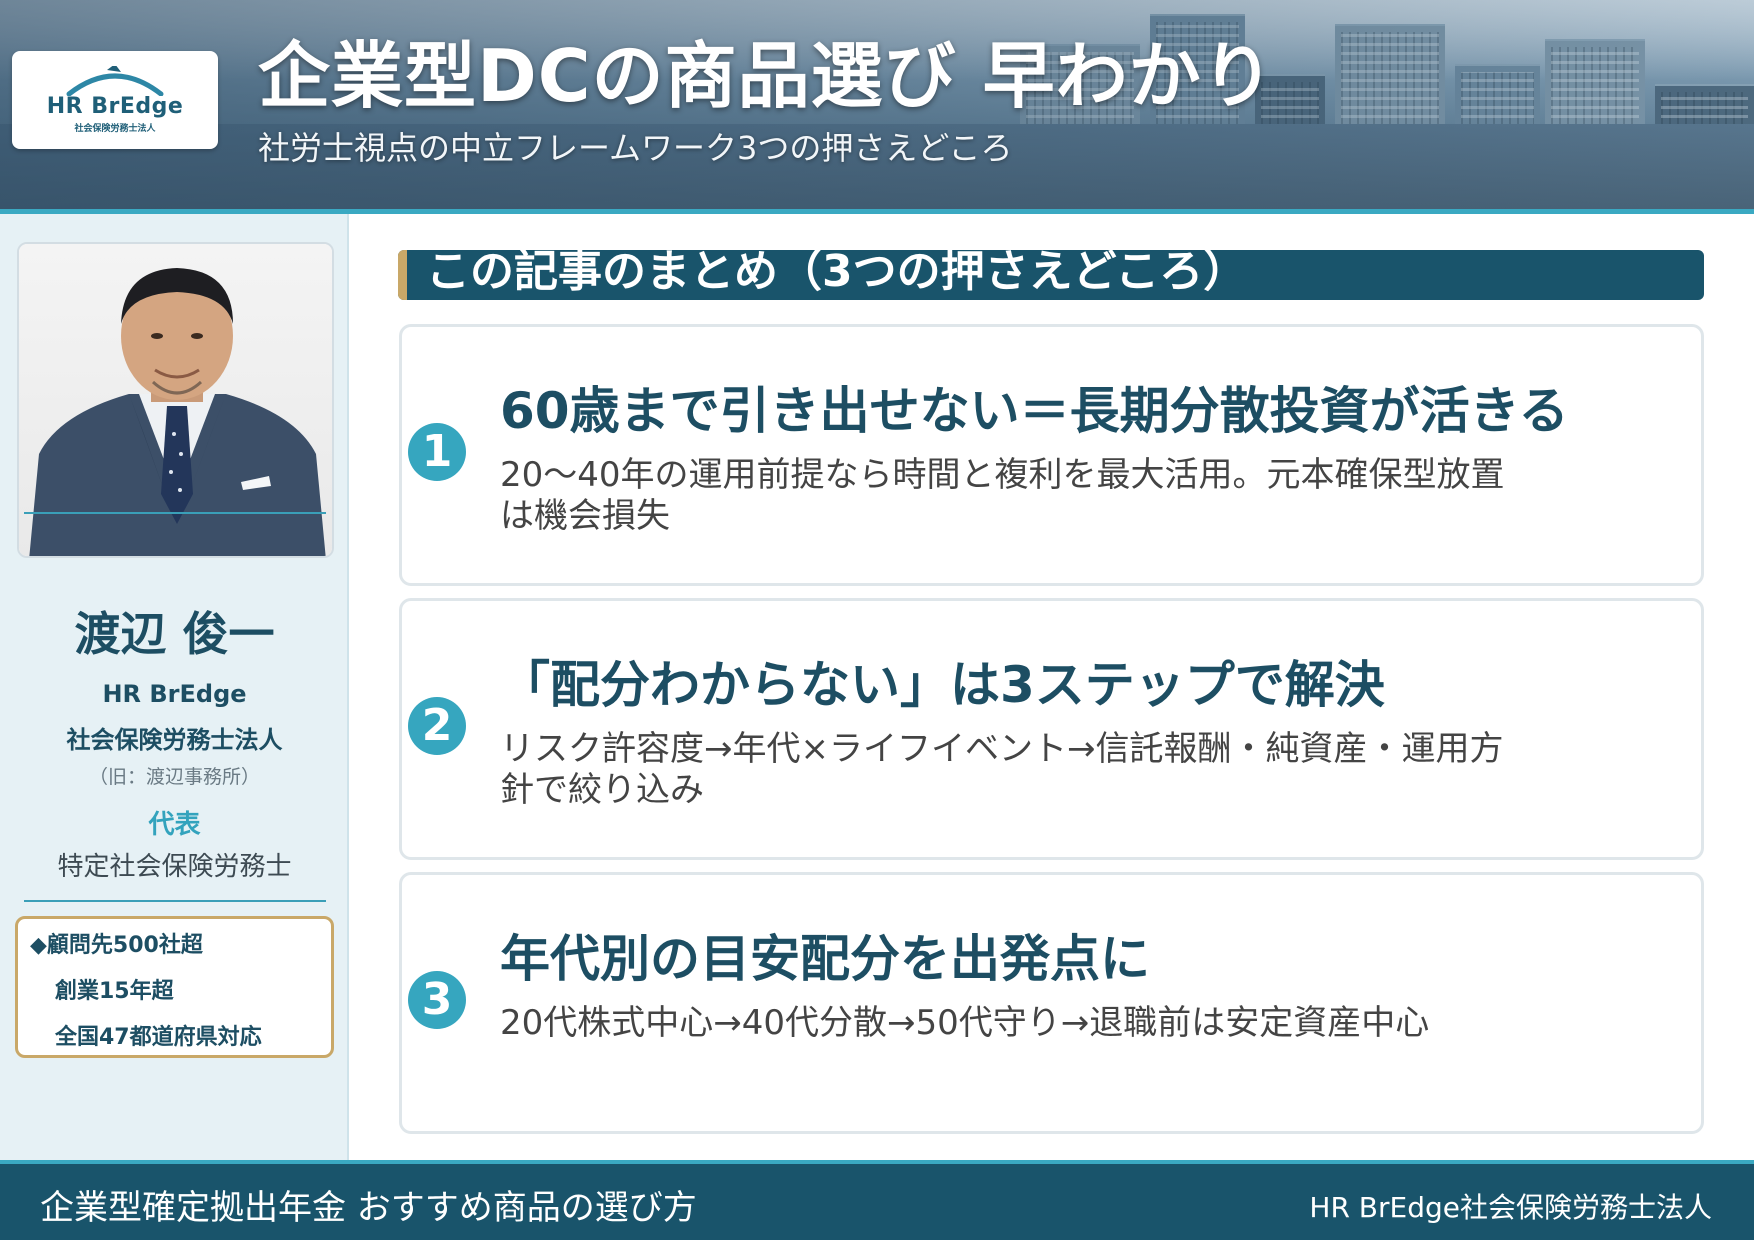 The image size is (1754, 1240). I want to click on card-body: 20～40年の運用前提なら時間と複利を最大活用。元本確保型放置は機会損失, so click(1002, 496).